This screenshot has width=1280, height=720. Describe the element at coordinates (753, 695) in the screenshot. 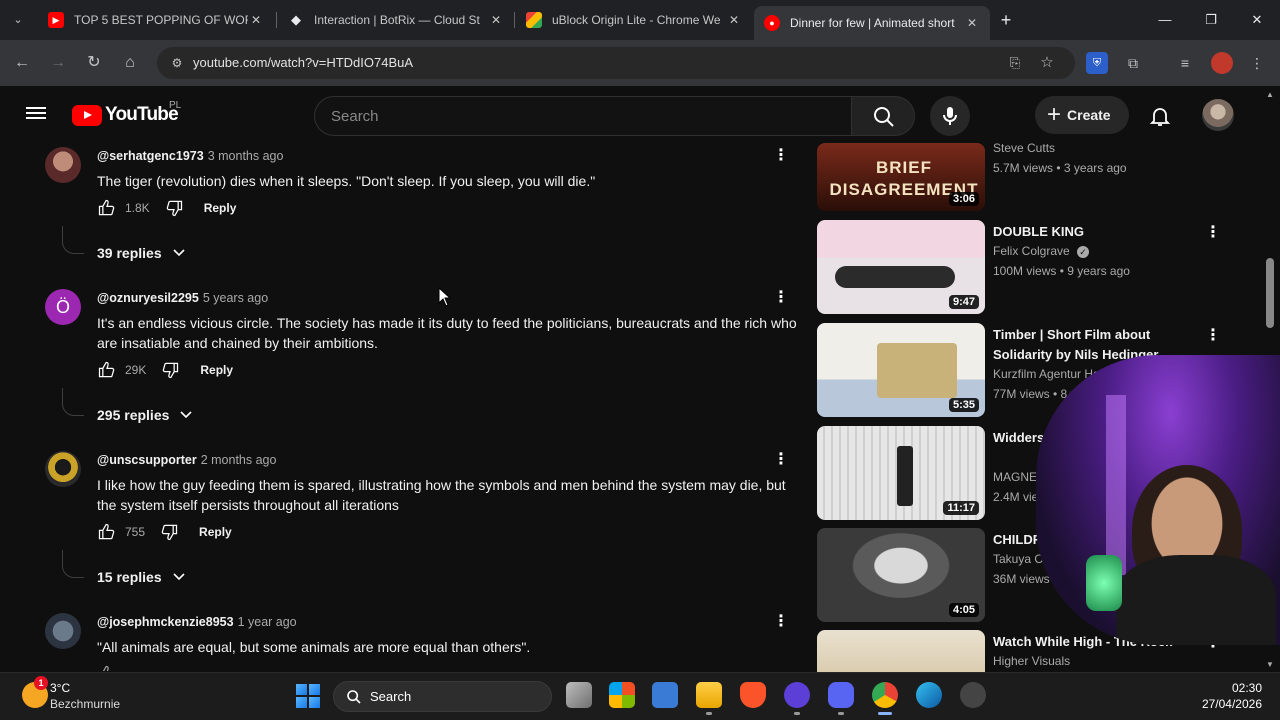

I see `brave-browser-icon` at that location.